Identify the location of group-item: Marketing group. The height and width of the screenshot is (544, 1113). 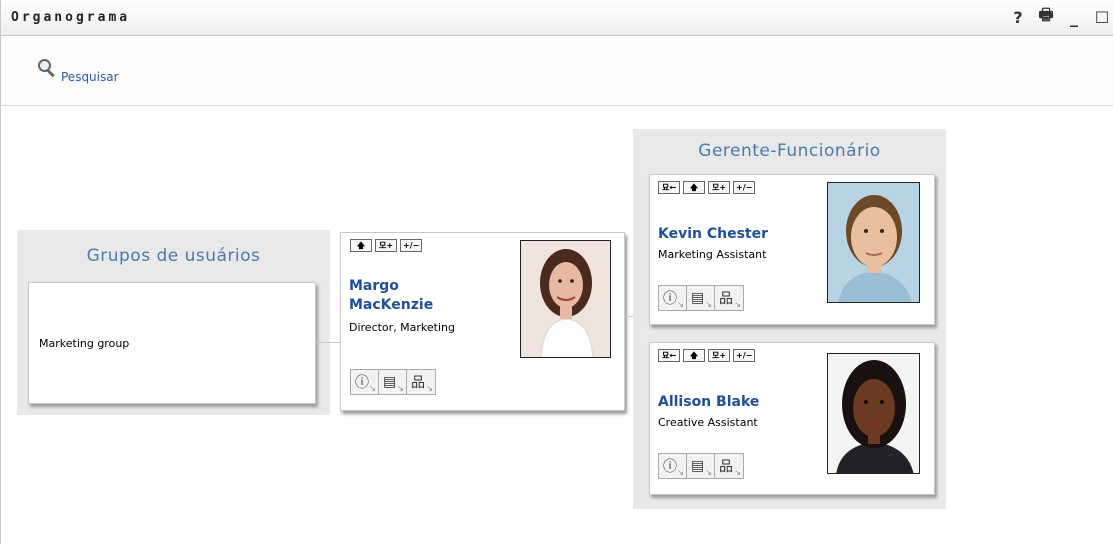
(84, 343).